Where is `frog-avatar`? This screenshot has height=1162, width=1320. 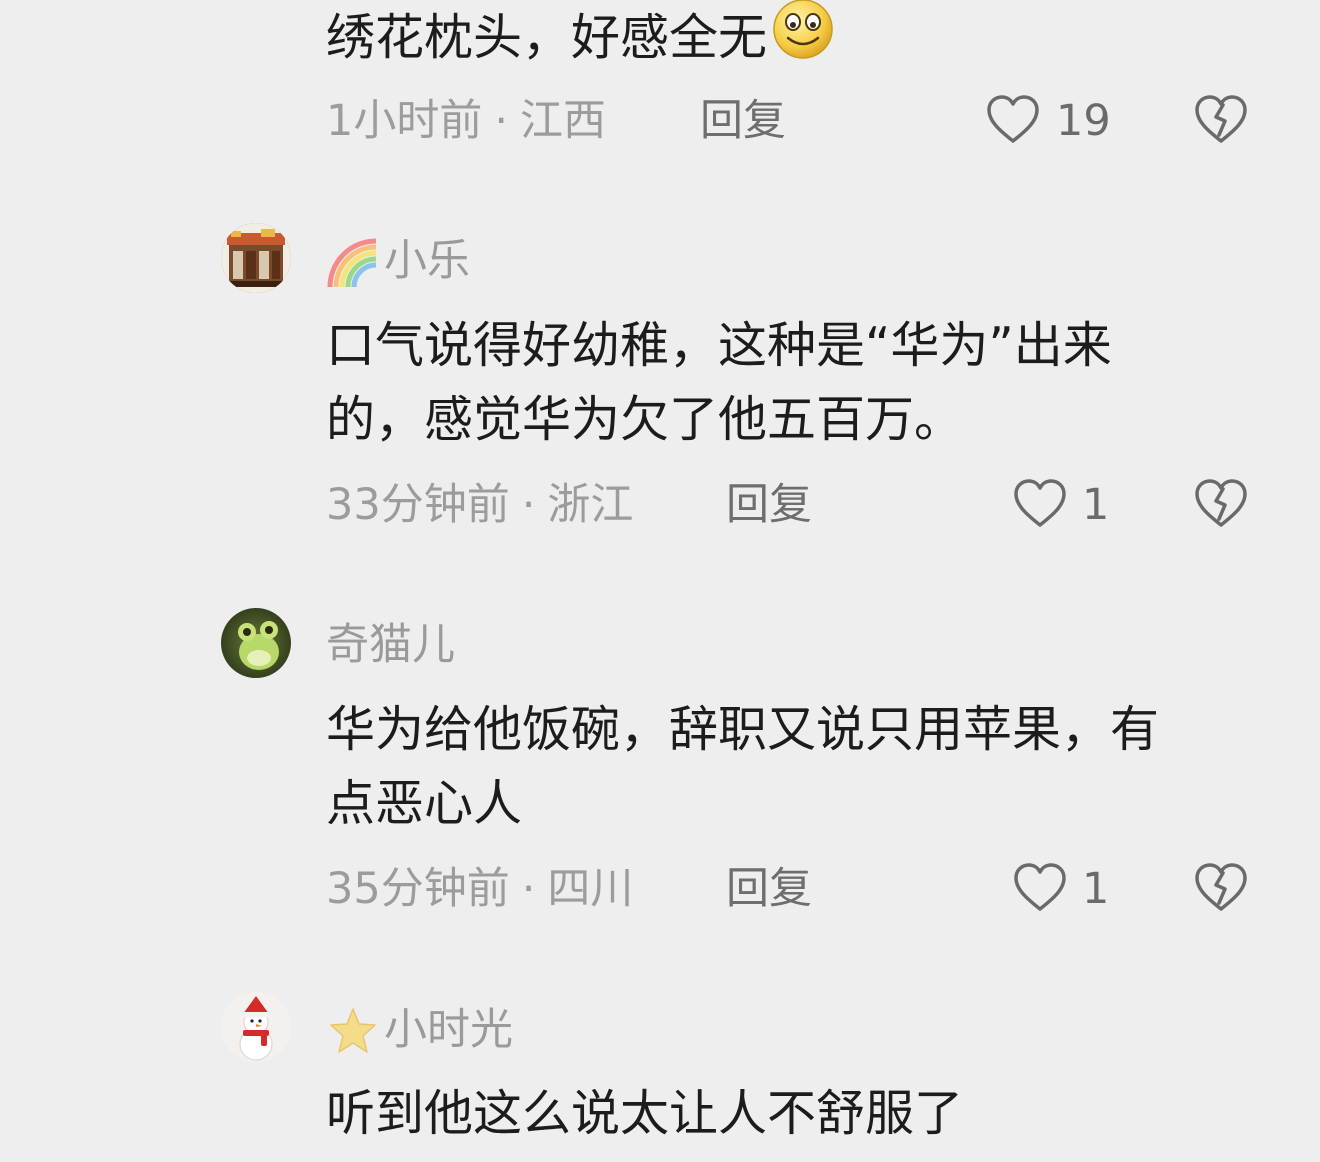 frog-avatar is located at coordinates (256, 643).